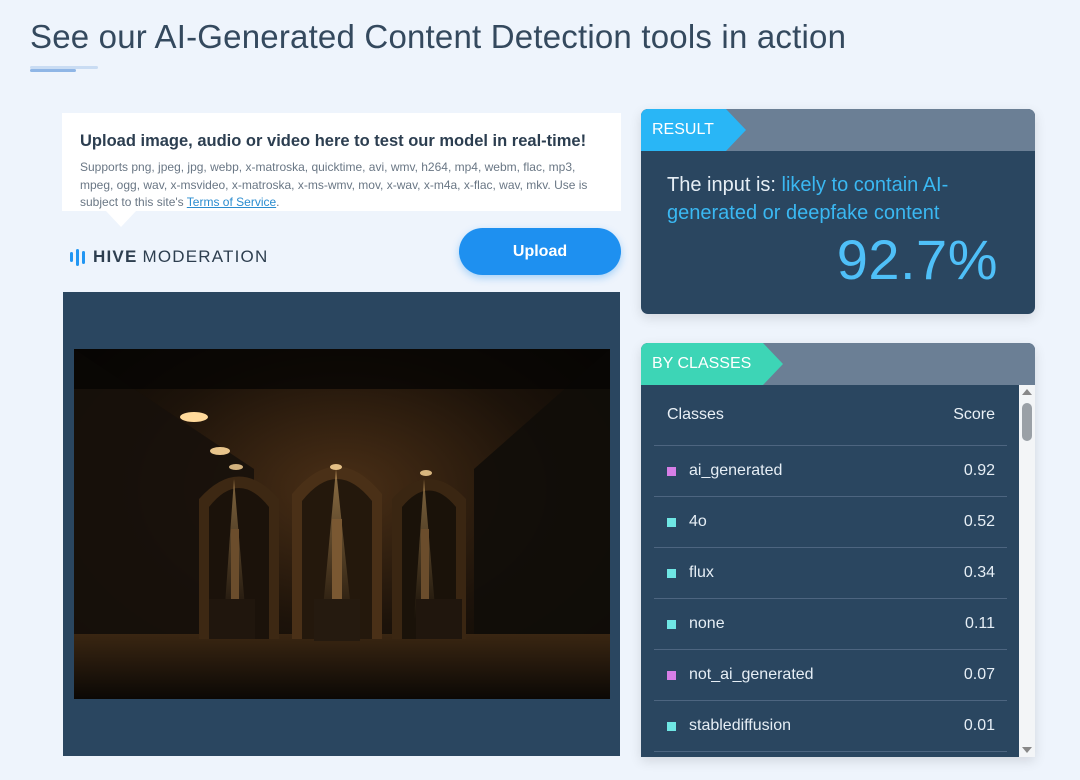 Image resolution: width=1080 pixels, height=780 pixels. Describe the element at coordinates (701, 572) in the screenshot. I see `class-name: flux` at that location.